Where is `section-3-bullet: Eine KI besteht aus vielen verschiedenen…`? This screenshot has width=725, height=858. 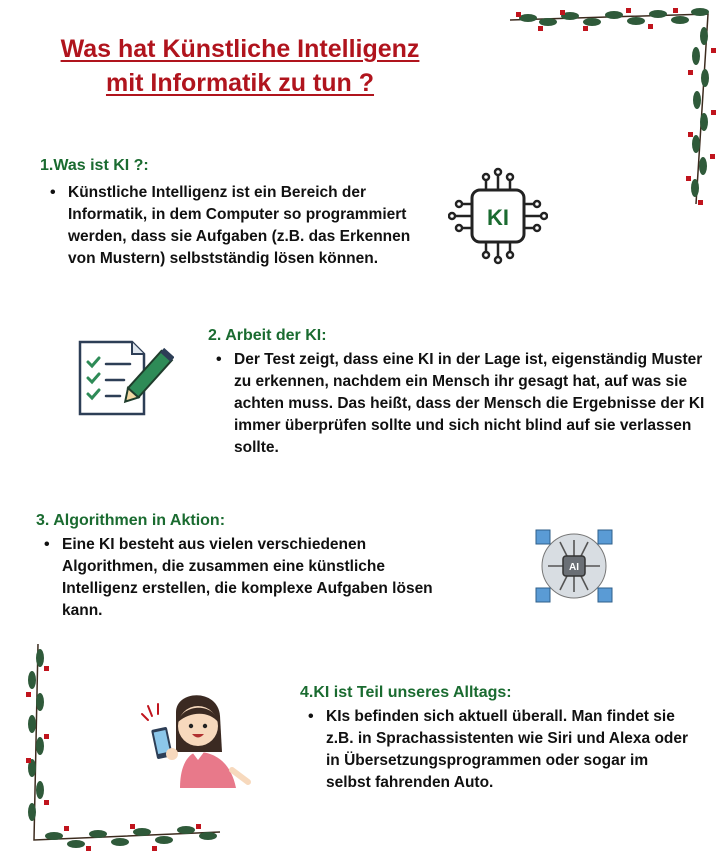 section-3-bullet: Eine KI besteht aus vielen verschiedenen… is located at coordinates (248, 578).